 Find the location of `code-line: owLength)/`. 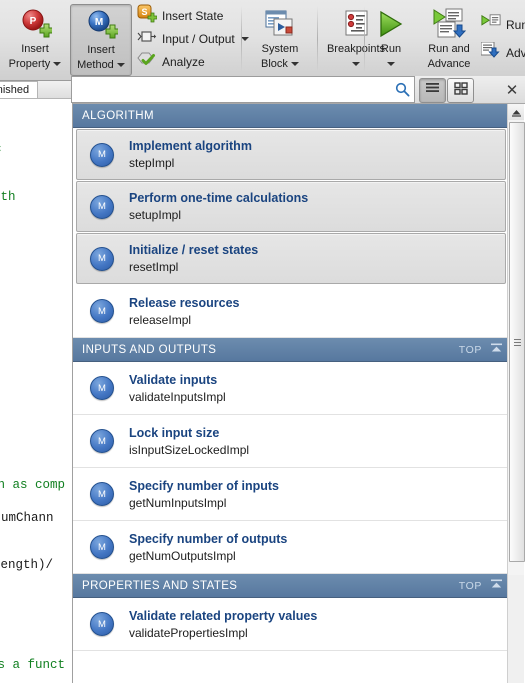

code-line: owLength)/ is located at coordinates (27, 565).